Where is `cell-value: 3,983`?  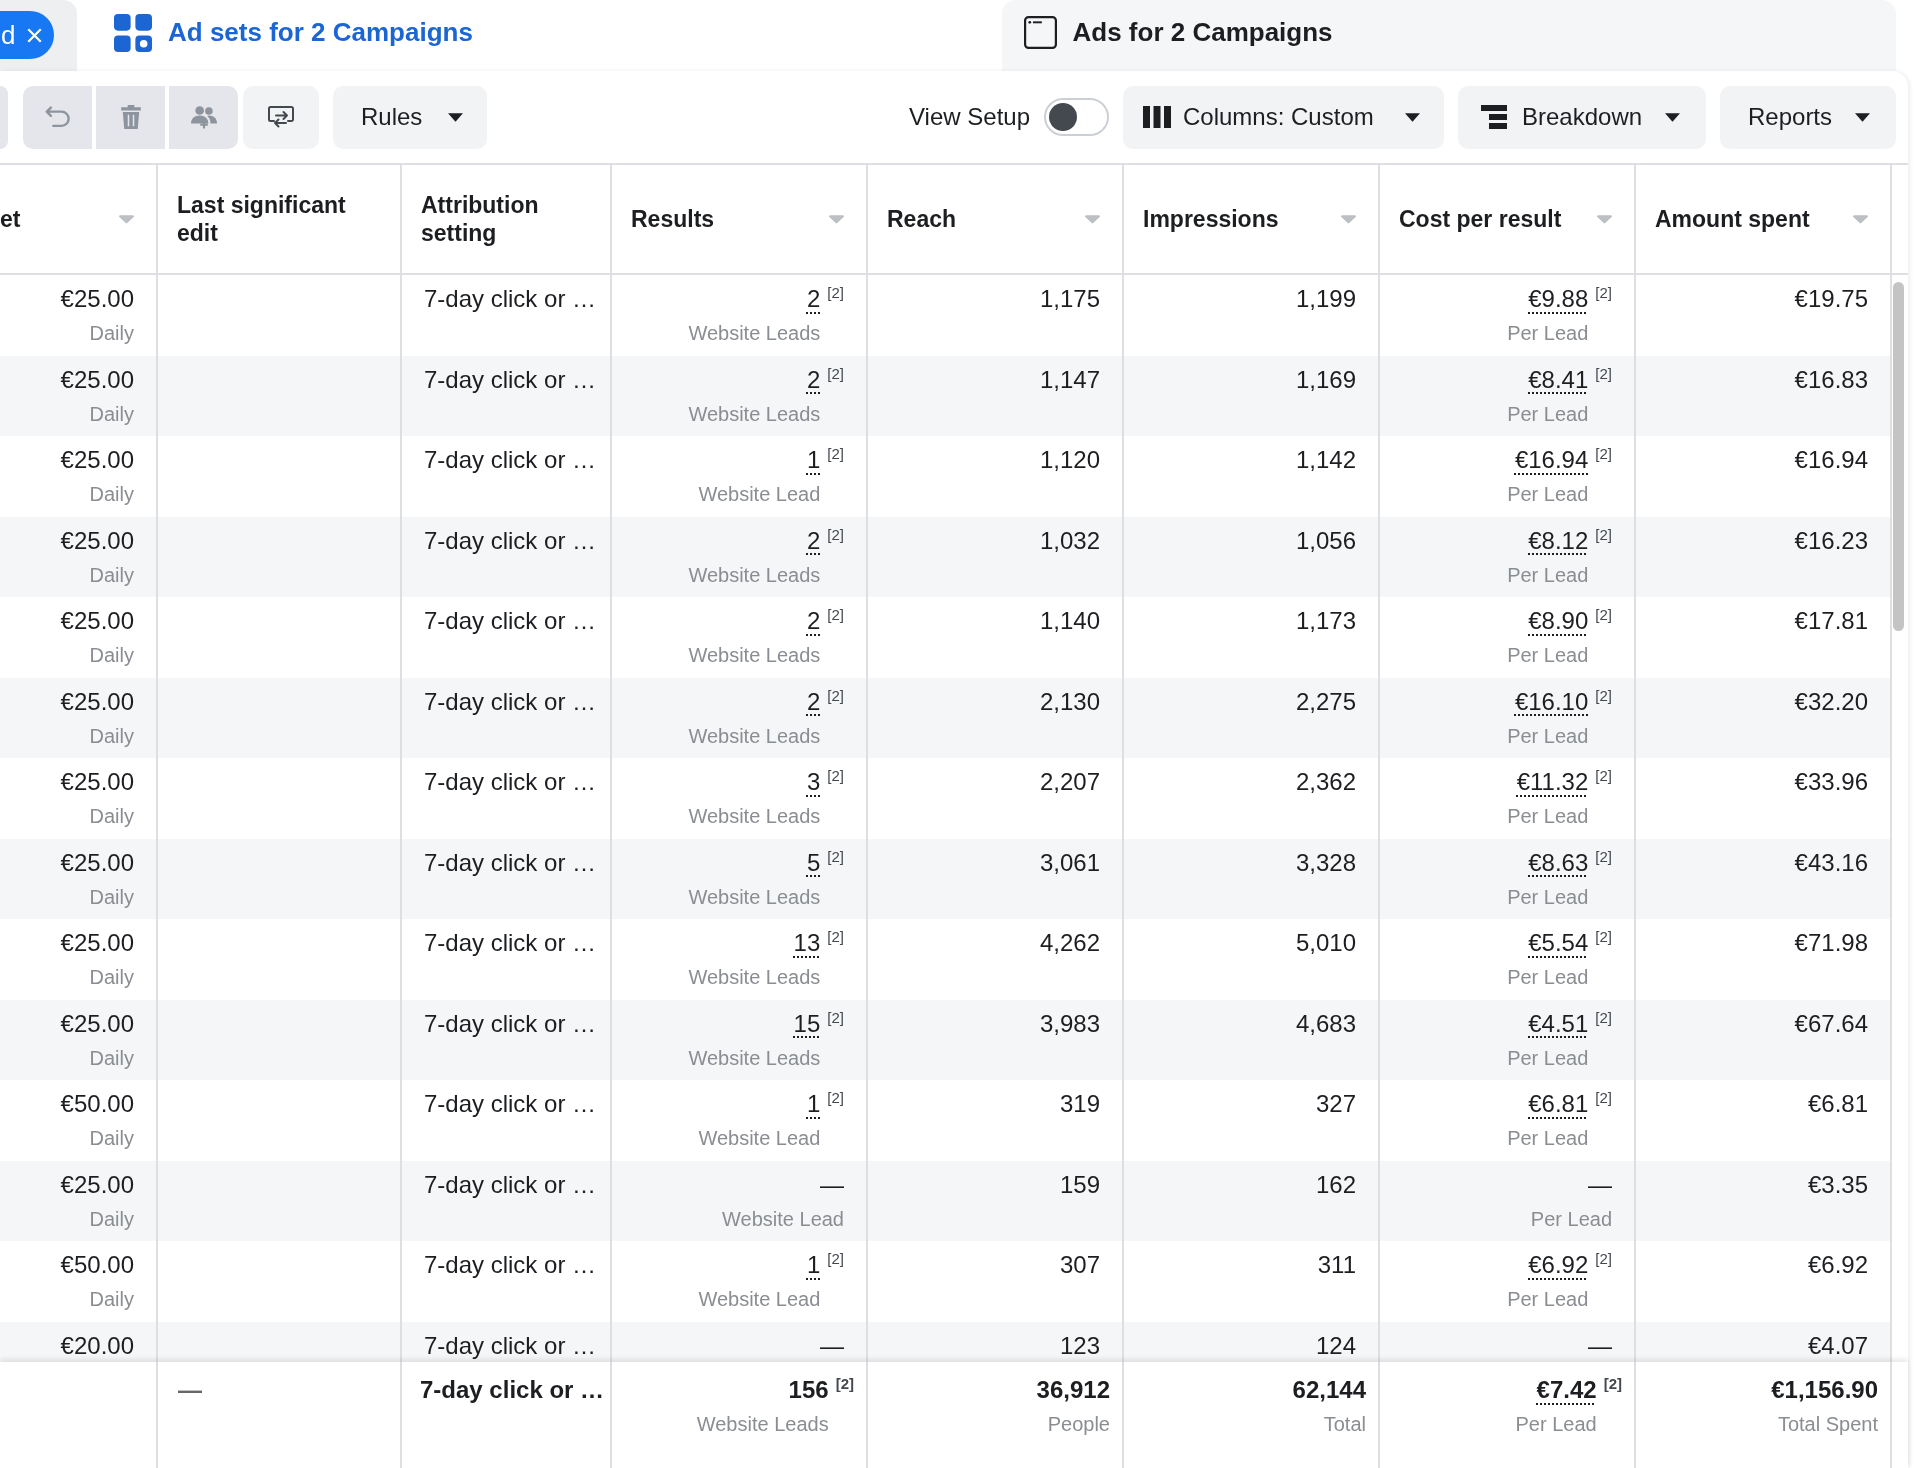 cell-value: 3,983 is located at coordinates (1069, 1023).